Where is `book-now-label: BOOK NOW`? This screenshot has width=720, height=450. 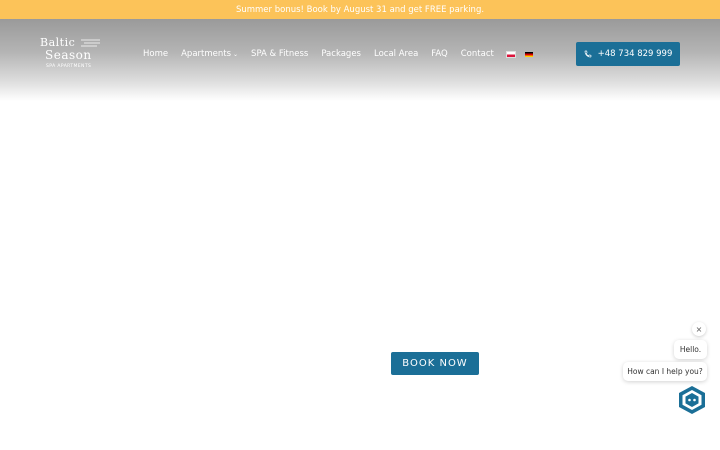 book-now-label: BOOK NOW is located at coordinates (435, 363).